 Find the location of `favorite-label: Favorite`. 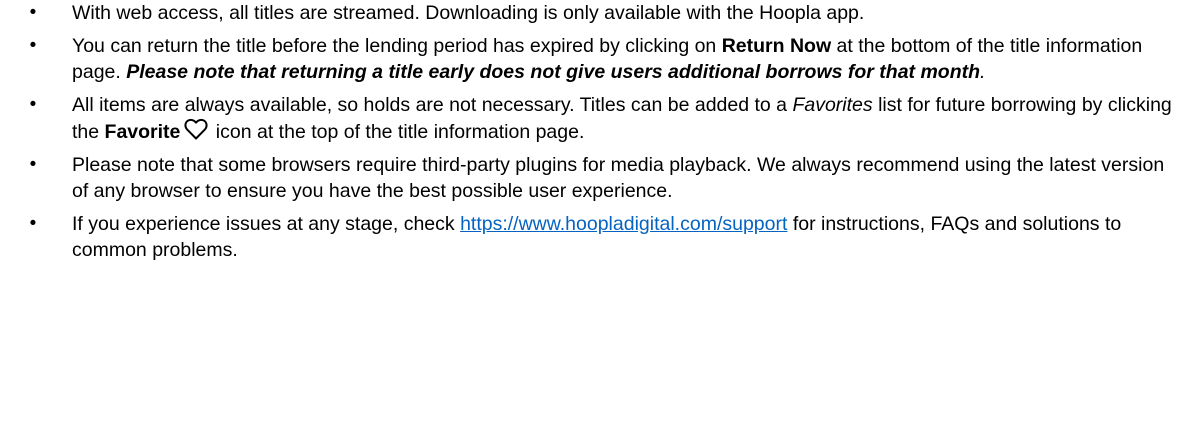

favorite-label: Favorite is located at coordinates (142, 132).